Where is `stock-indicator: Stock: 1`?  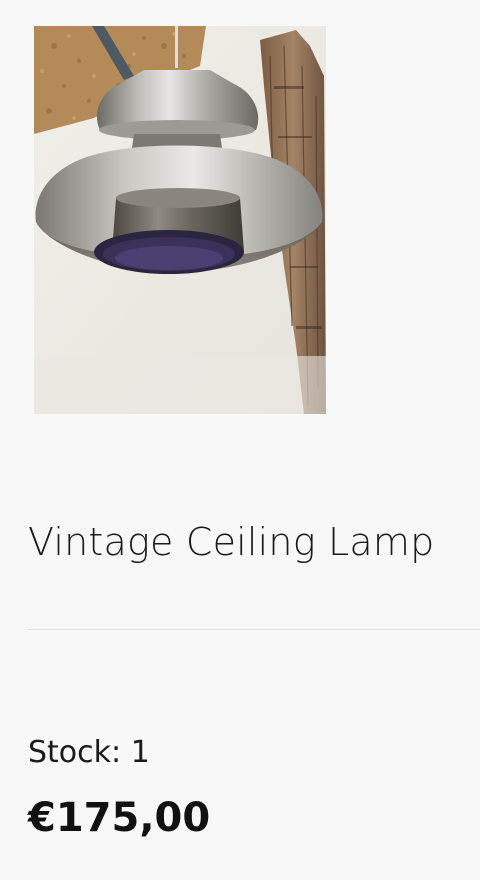
stock-indicator: Stock: 1 is located at coordinates (89, 753).